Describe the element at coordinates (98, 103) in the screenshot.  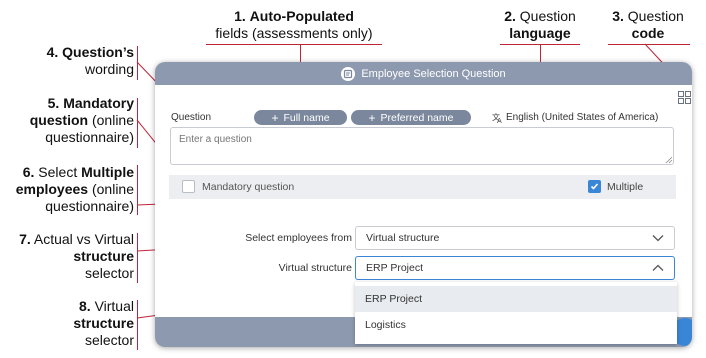
I see `annotation-bold: Mandatory` at that location.